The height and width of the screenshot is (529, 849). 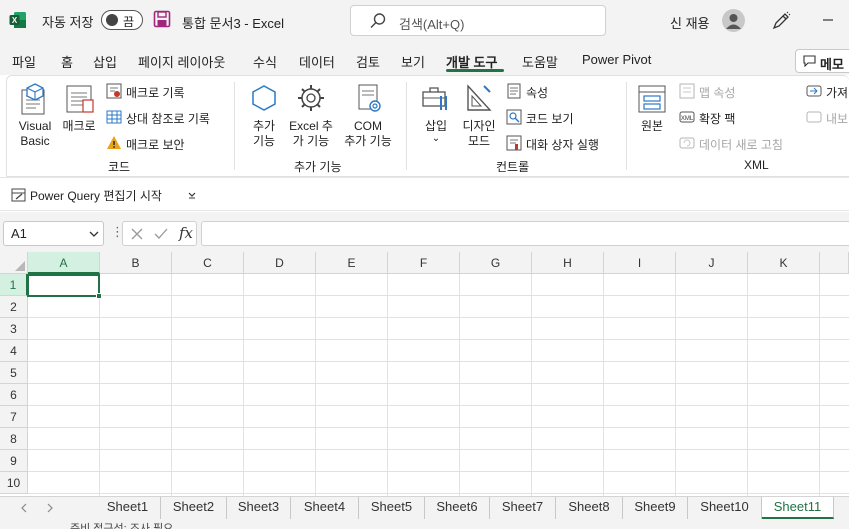 I want to click on column-header: H, so click(x=568, y=263).